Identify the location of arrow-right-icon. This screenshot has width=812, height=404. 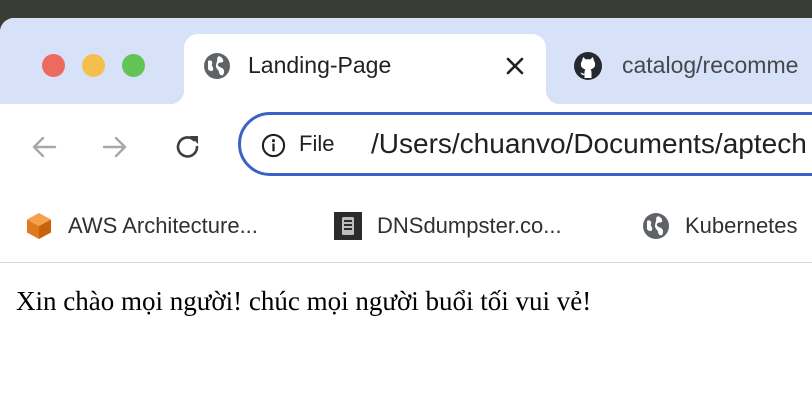
(114, 147).